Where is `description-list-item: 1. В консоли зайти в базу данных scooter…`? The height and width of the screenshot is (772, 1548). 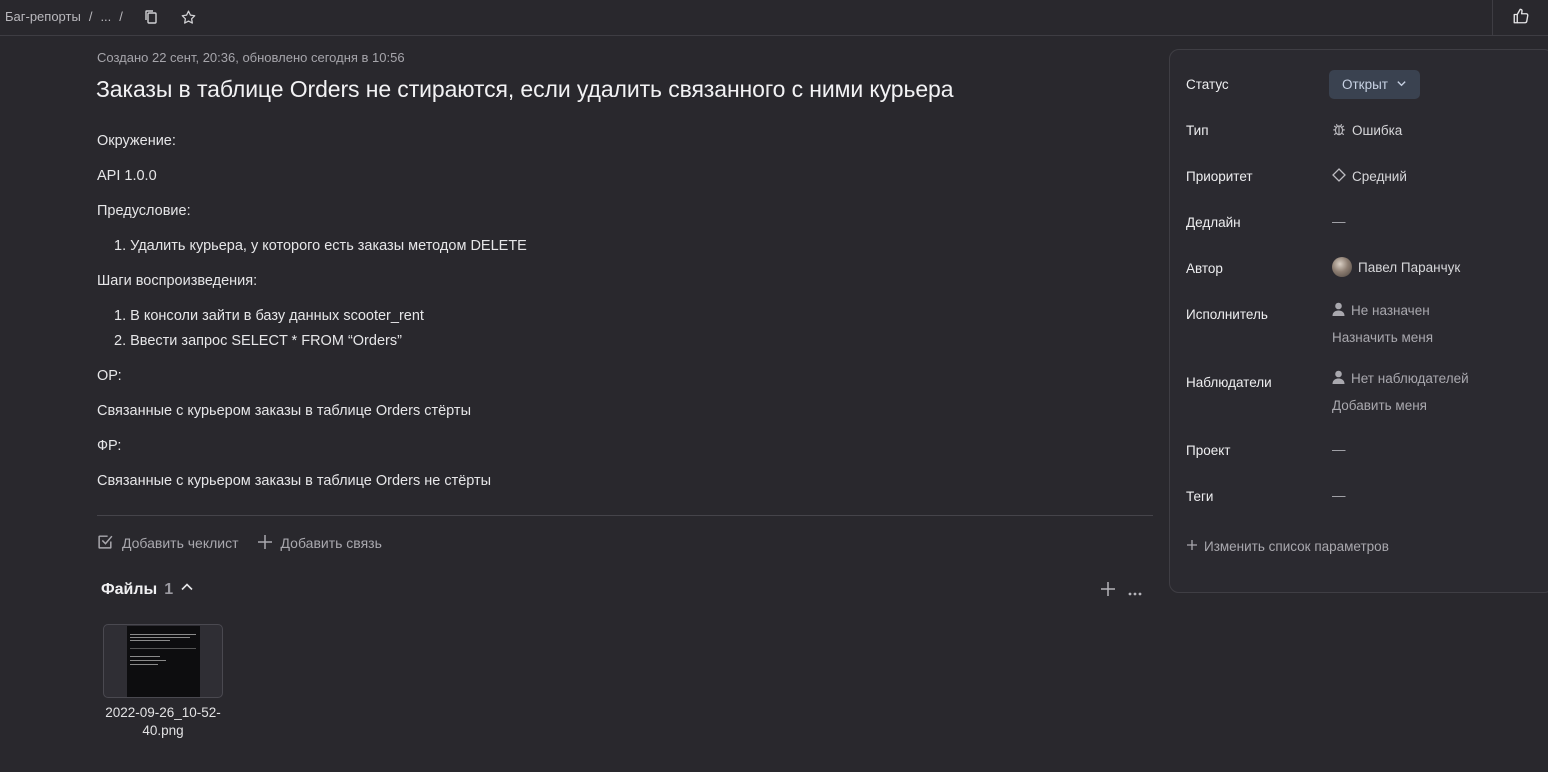 description-list-item: 1. В консоли зайти в базу данных scooter… is located at coordinates (269, 316).